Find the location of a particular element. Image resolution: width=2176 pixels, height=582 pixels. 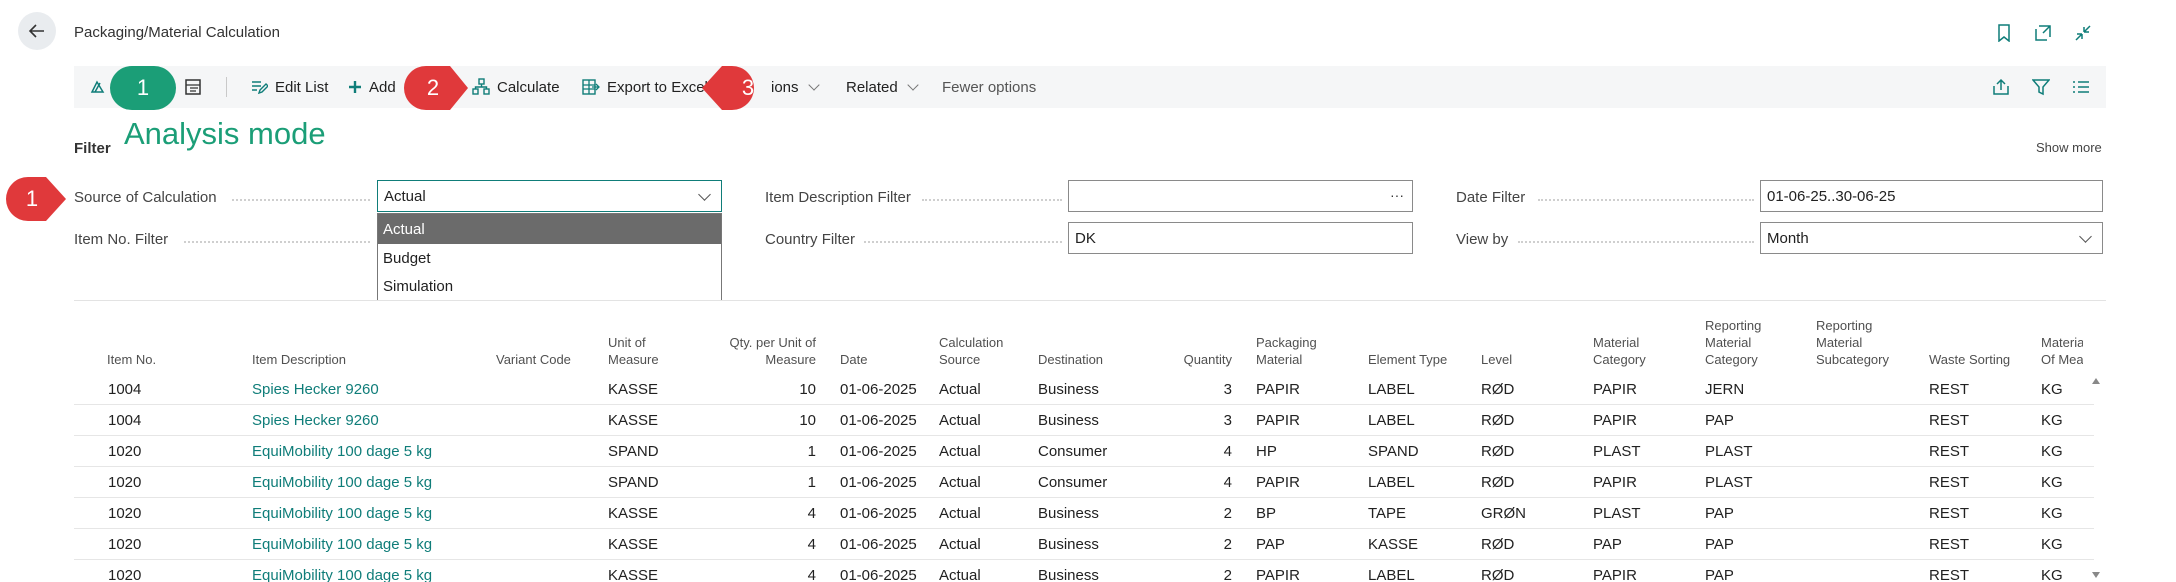

calculate-button: Calculate is located at coordinates (516, 87).